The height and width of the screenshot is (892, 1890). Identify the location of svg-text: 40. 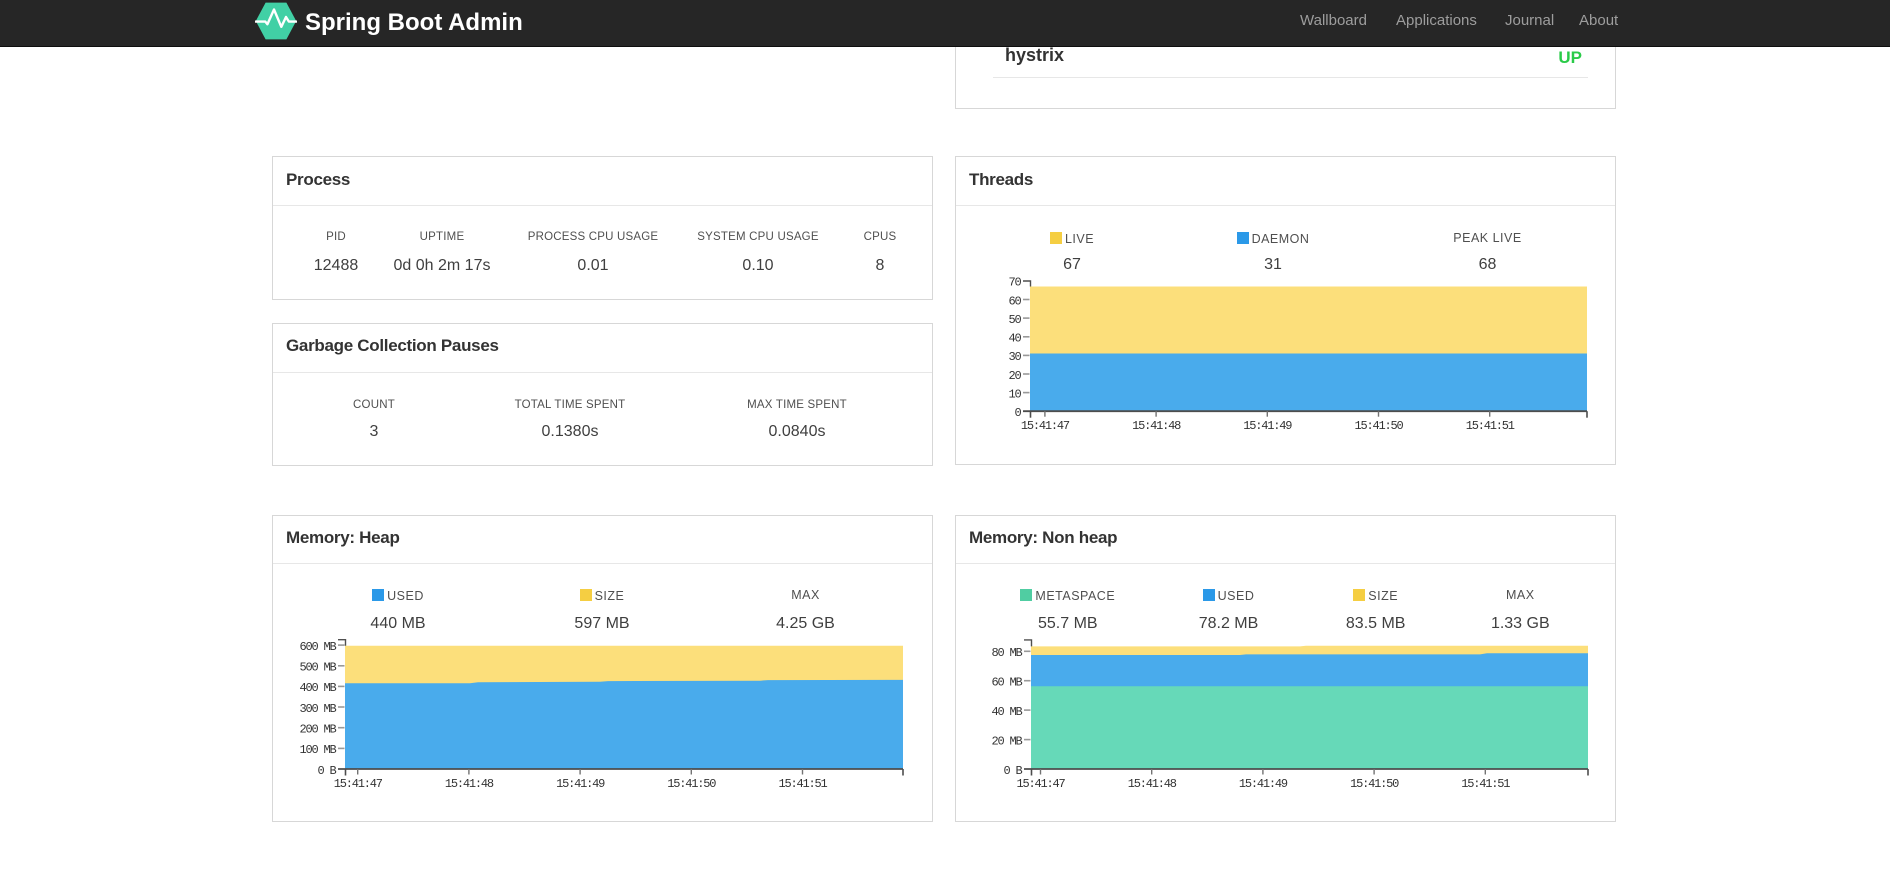
(1014, 339).